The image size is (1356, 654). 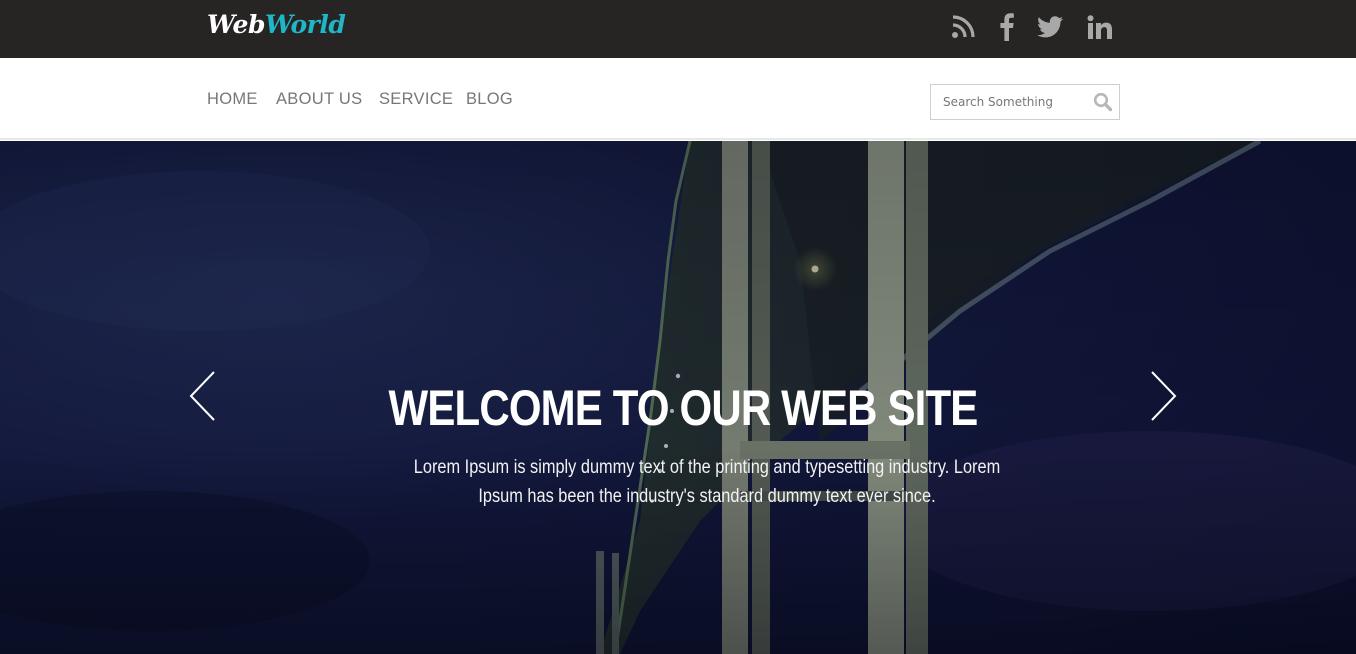 I want to click on search-input, so click(x=1012, y=102).